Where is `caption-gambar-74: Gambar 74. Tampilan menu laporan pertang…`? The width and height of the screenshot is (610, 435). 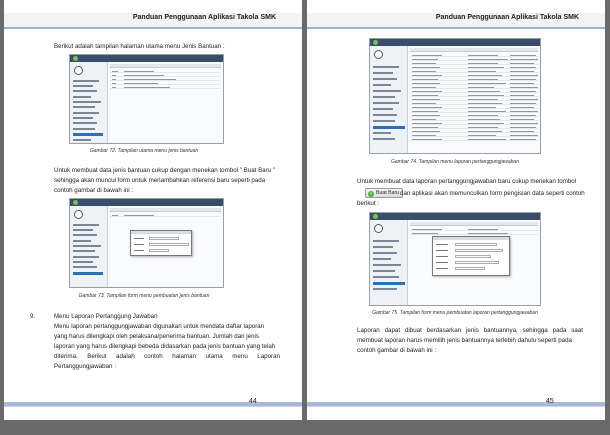
caption-gambar-74: Gambar 74. Tampilan menu laporan pertang… is located at coordinates (455, 162).